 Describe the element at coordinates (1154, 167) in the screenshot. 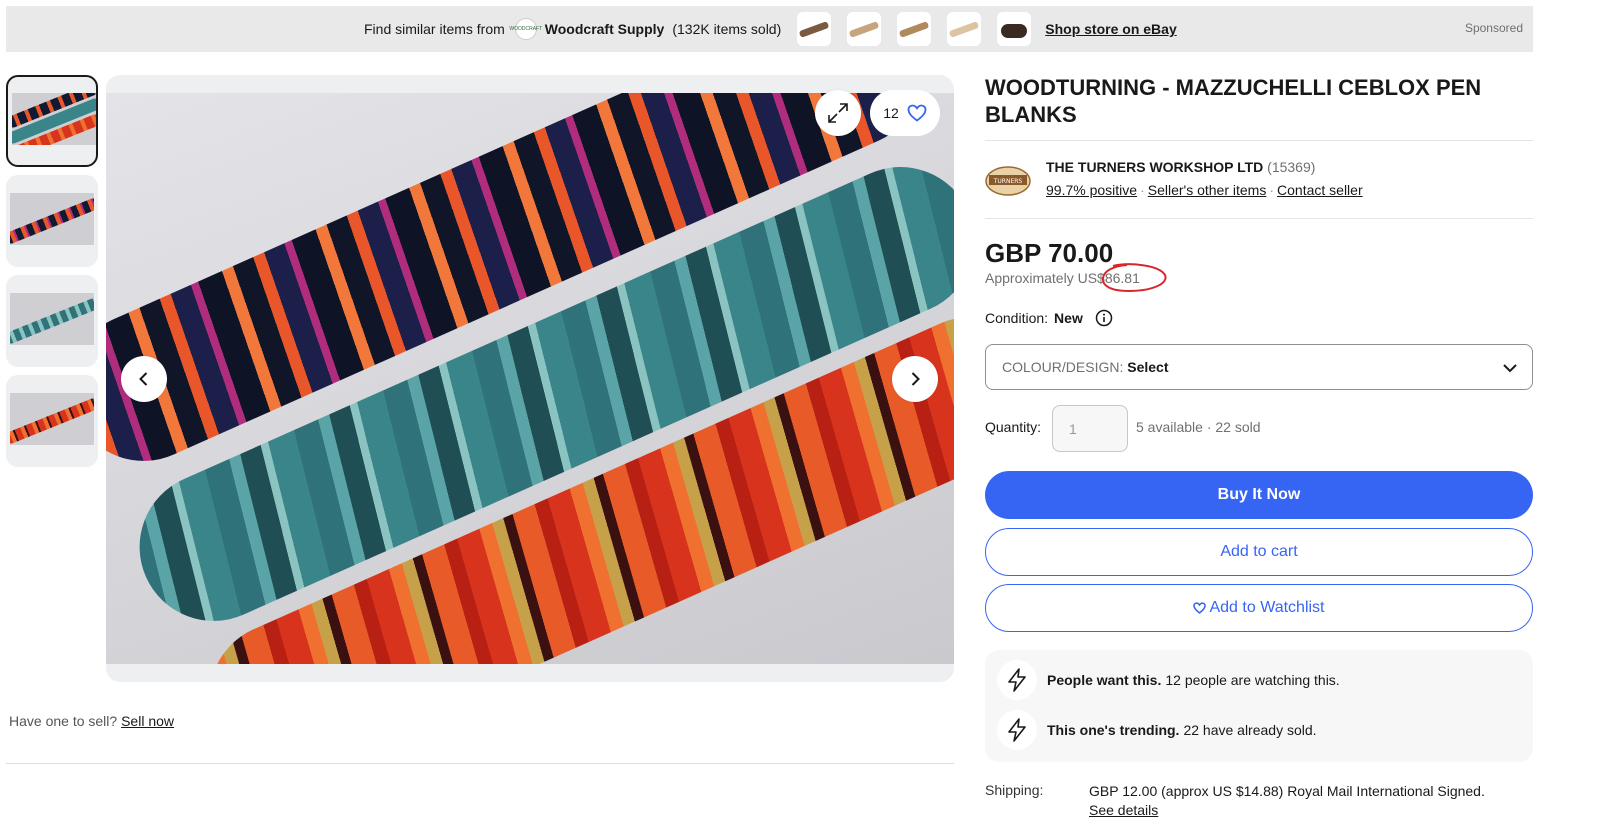

I see `seller-name: THE TURNERS WORKSHOP LTD` at that location.